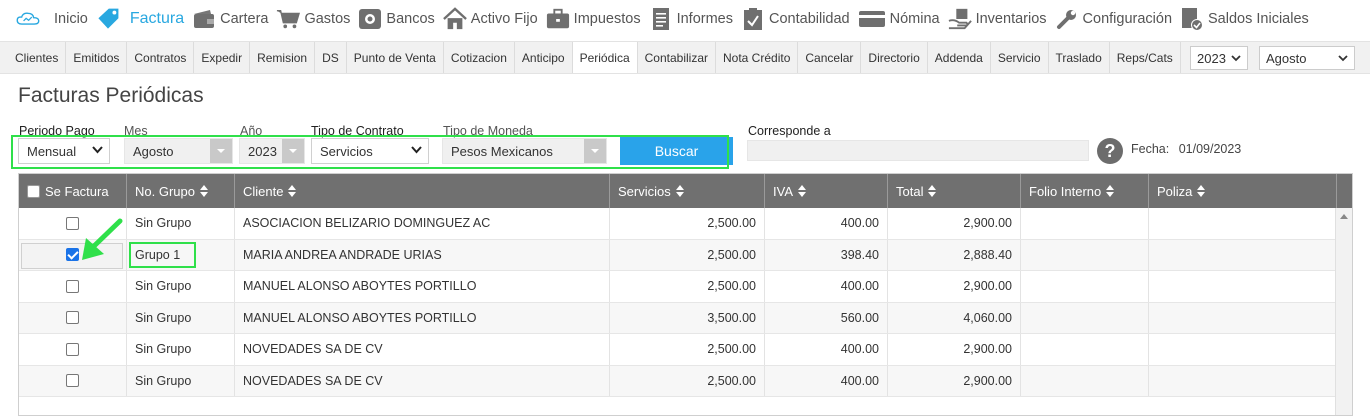 This screenshot has width=1370, height=416. What do you see at coordinates (997, 19) in the screenshot?
I see `menu-inventarios: Inventarios` at bounding box center [997, 19].